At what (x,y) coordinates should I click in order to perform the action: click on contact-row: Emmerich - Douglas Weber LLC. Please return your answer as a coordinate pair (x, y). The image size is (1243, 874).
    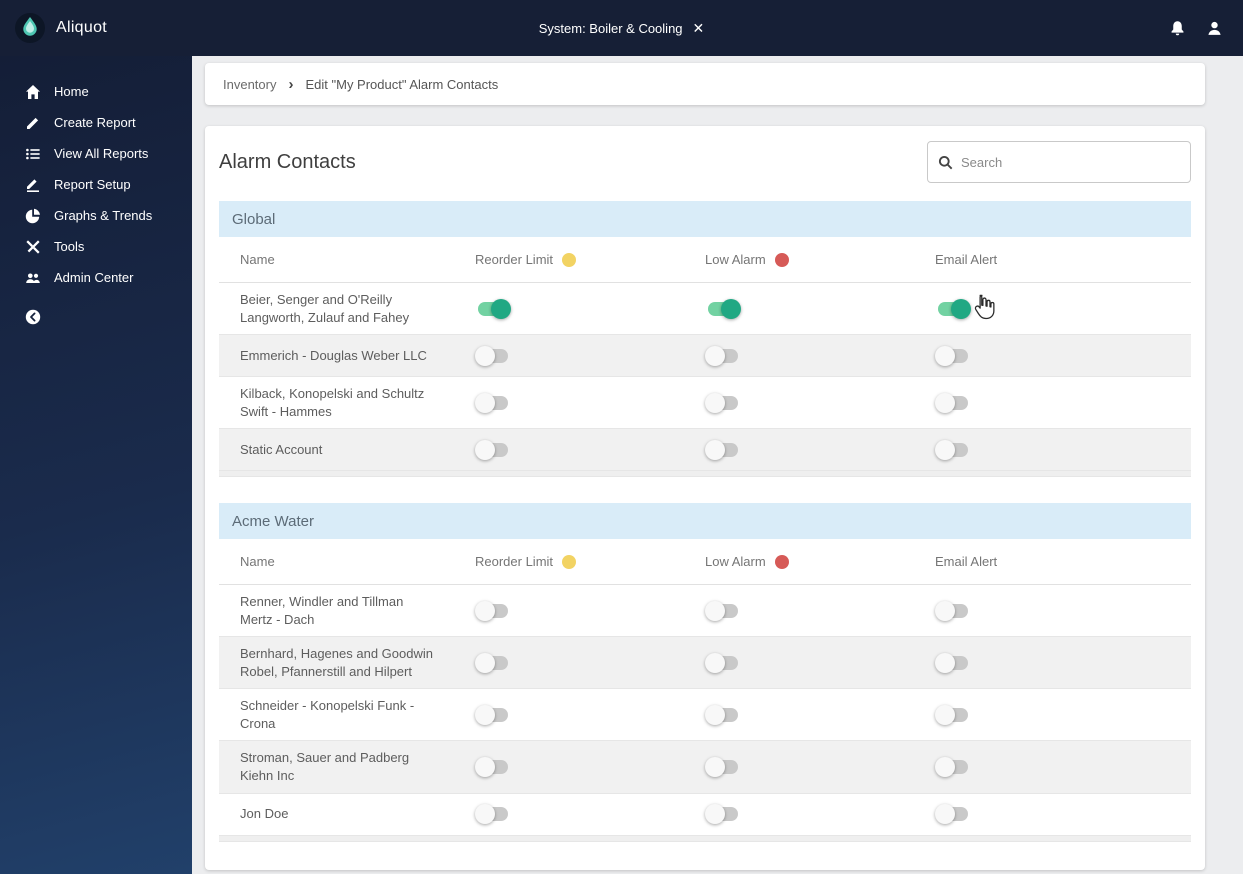
    Looking at the image, I should click on (705, 356).